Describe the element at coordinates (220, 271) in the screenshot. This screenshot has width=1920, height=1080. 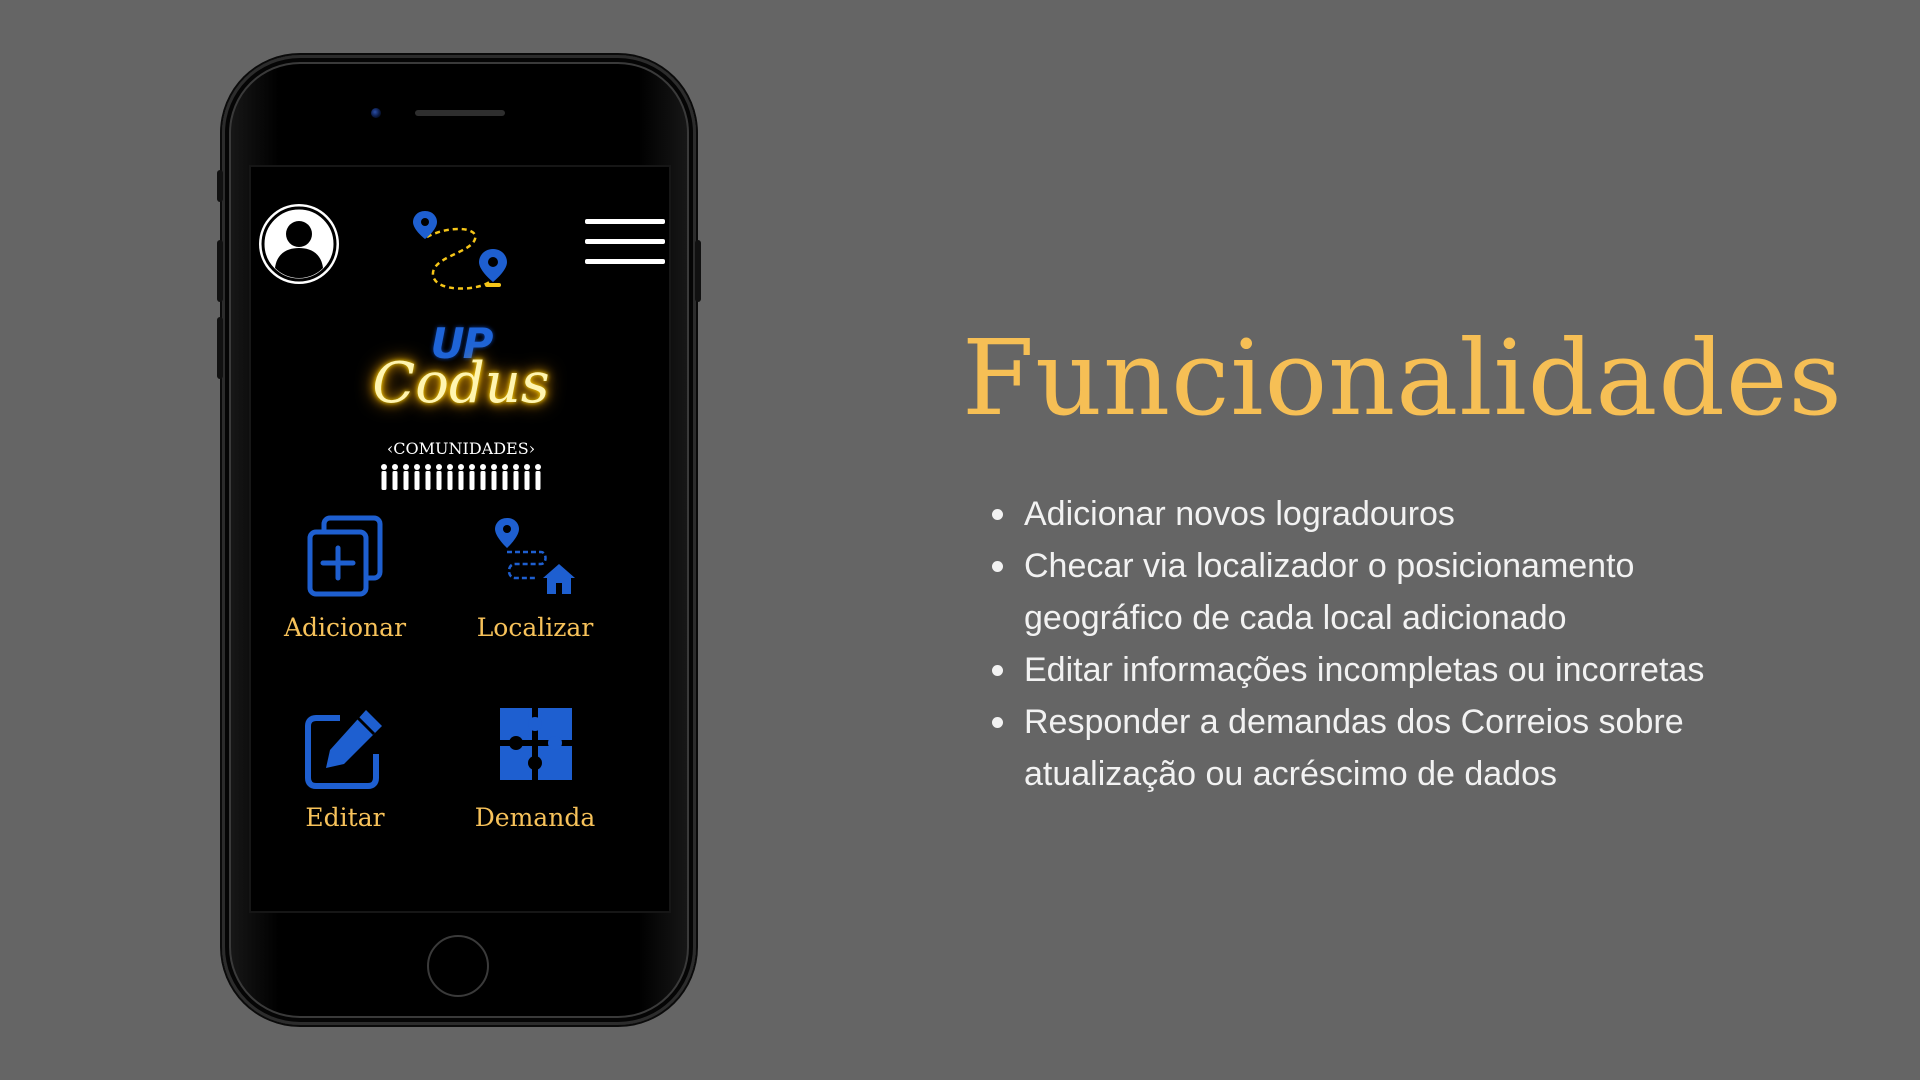
I see `volume-up-button` at that location.